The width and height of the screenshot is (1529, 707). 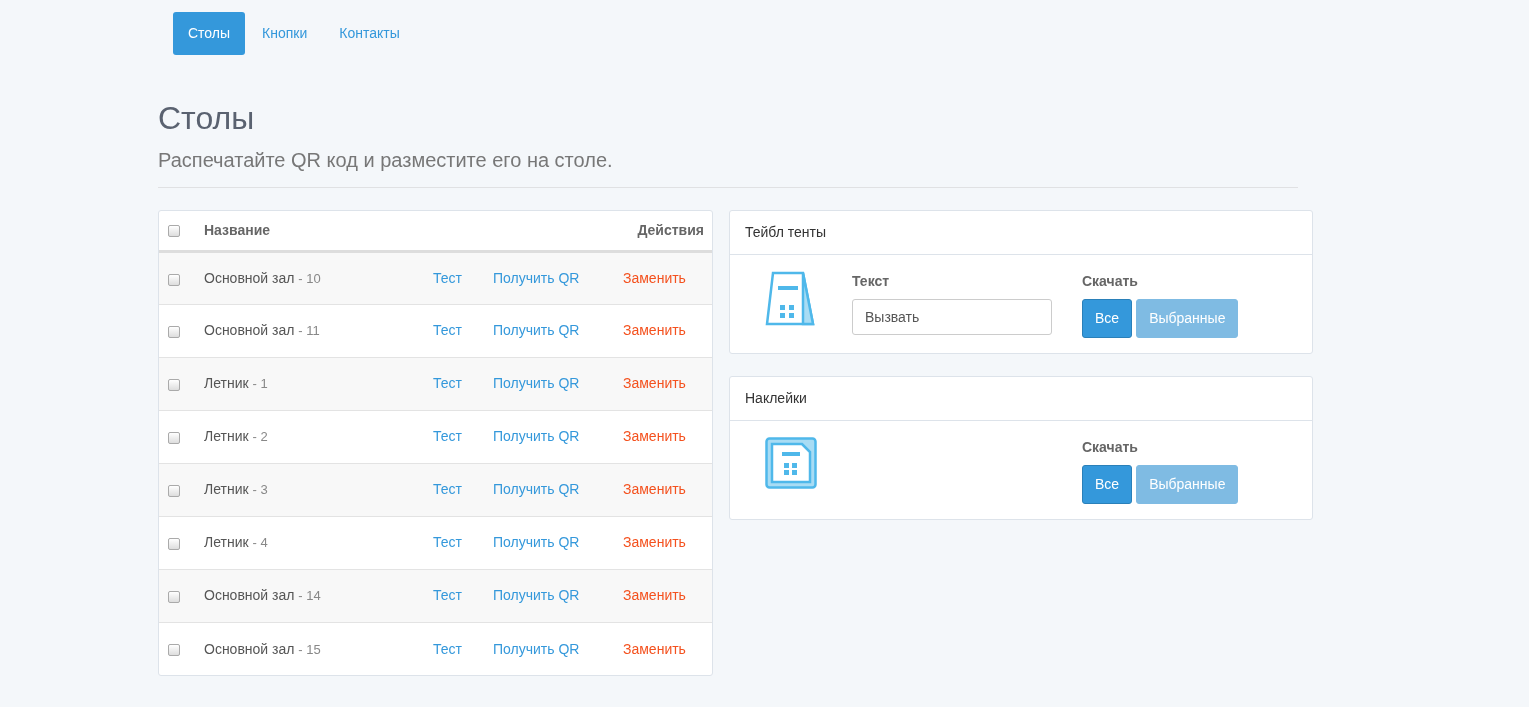 I want to click on nav-tab: Кнопки, so click(x=285, y=33).